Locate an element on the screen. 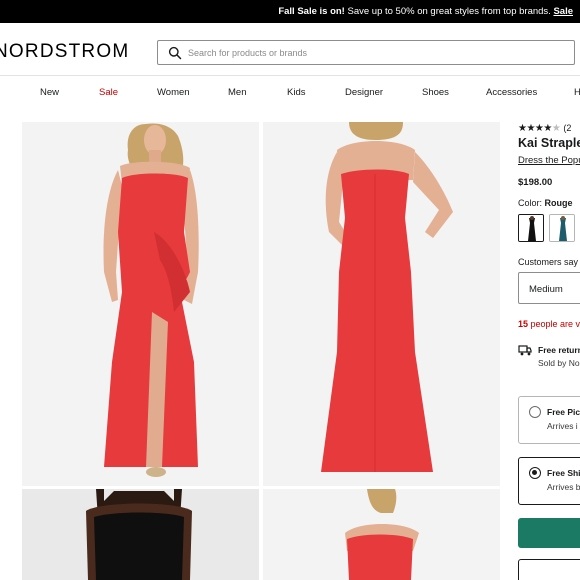 This screenshot has width=580, height=580. viewing-count-notice: 15 people are vie is located at coordinates (549, 324).